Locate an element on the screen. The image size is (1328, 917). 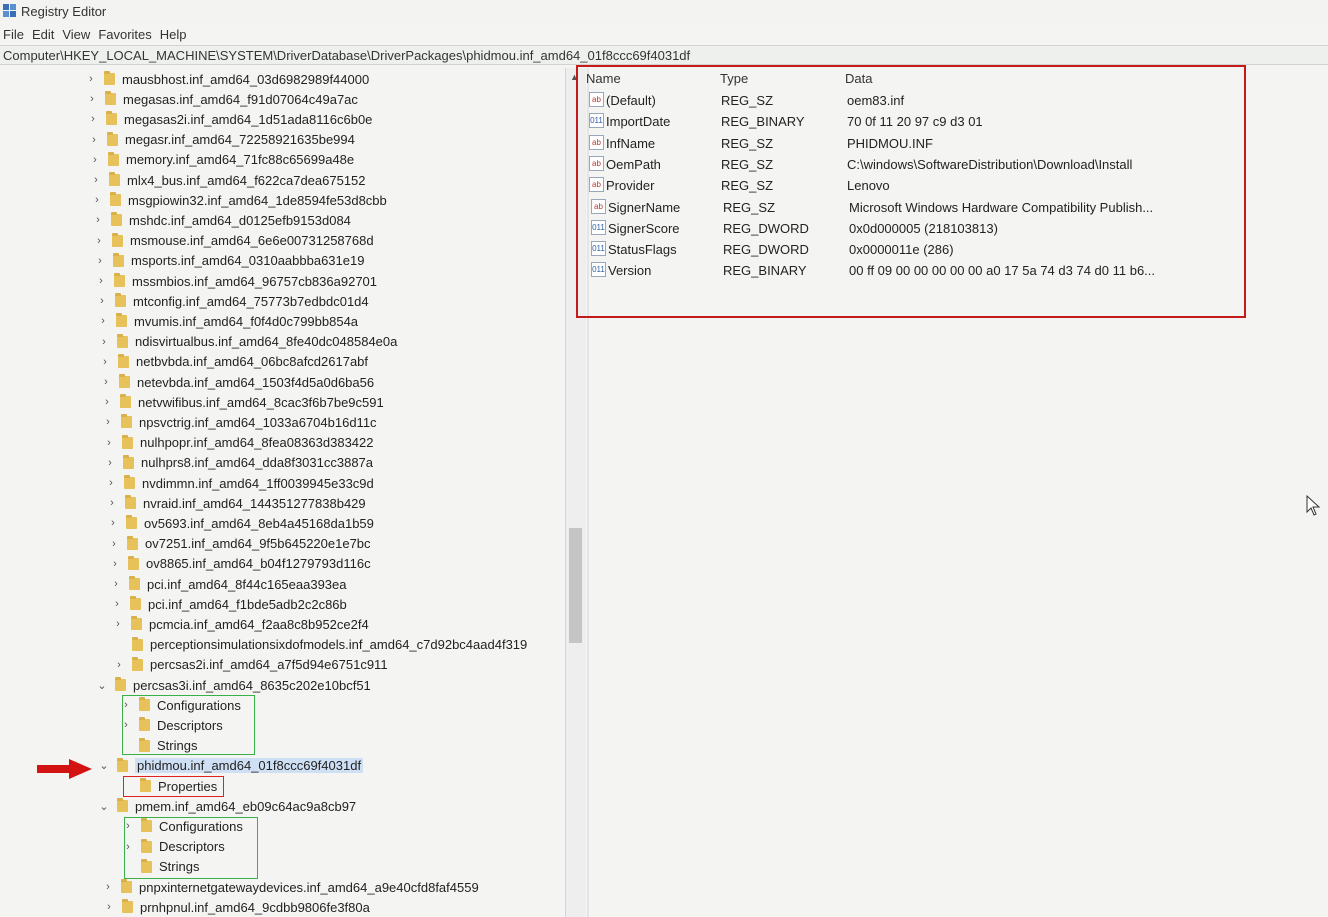
tree-node: › megasas2i.inf_amd64_1d51ada8116c6b0e is located at coordinates (229, 119).